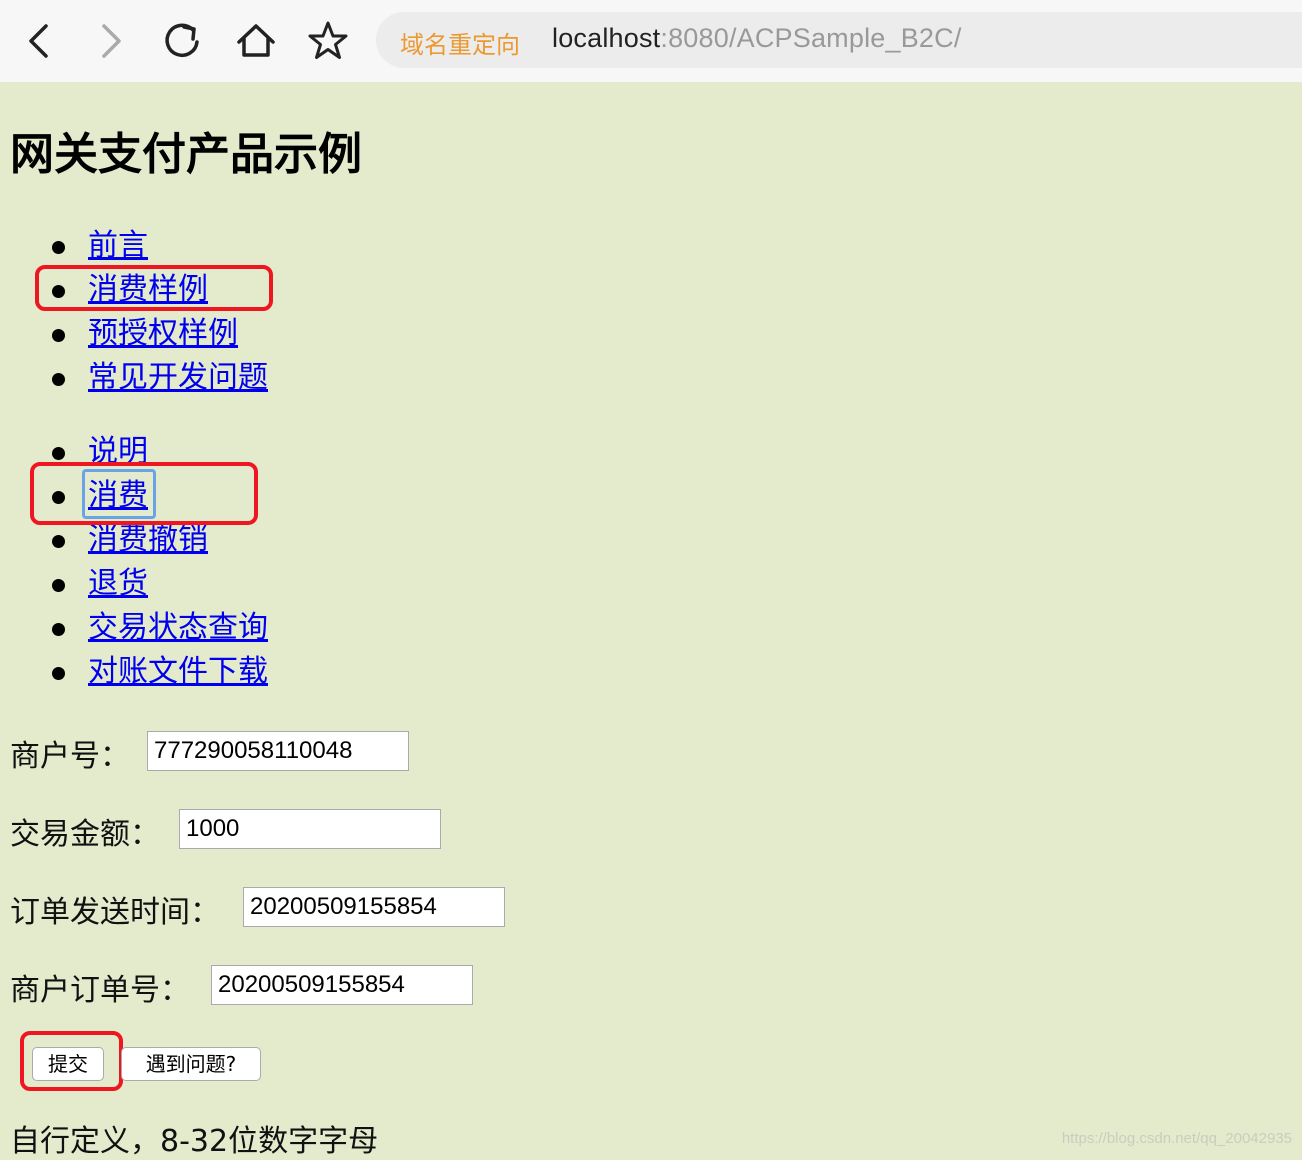  I want to click on link-faq: 常见开发问题, so click(178, 378).